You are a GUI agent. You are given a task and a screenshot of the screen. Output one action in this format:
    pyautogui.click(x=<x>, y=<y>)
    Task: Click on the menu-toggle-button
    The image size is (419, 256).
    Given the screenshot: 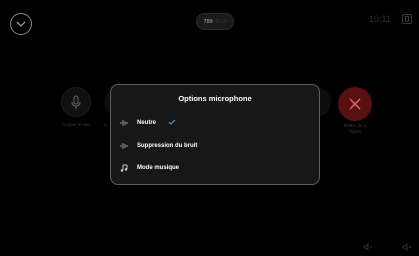 What is the action you would take?
    pyautogui.click(x=21, y=24)
    